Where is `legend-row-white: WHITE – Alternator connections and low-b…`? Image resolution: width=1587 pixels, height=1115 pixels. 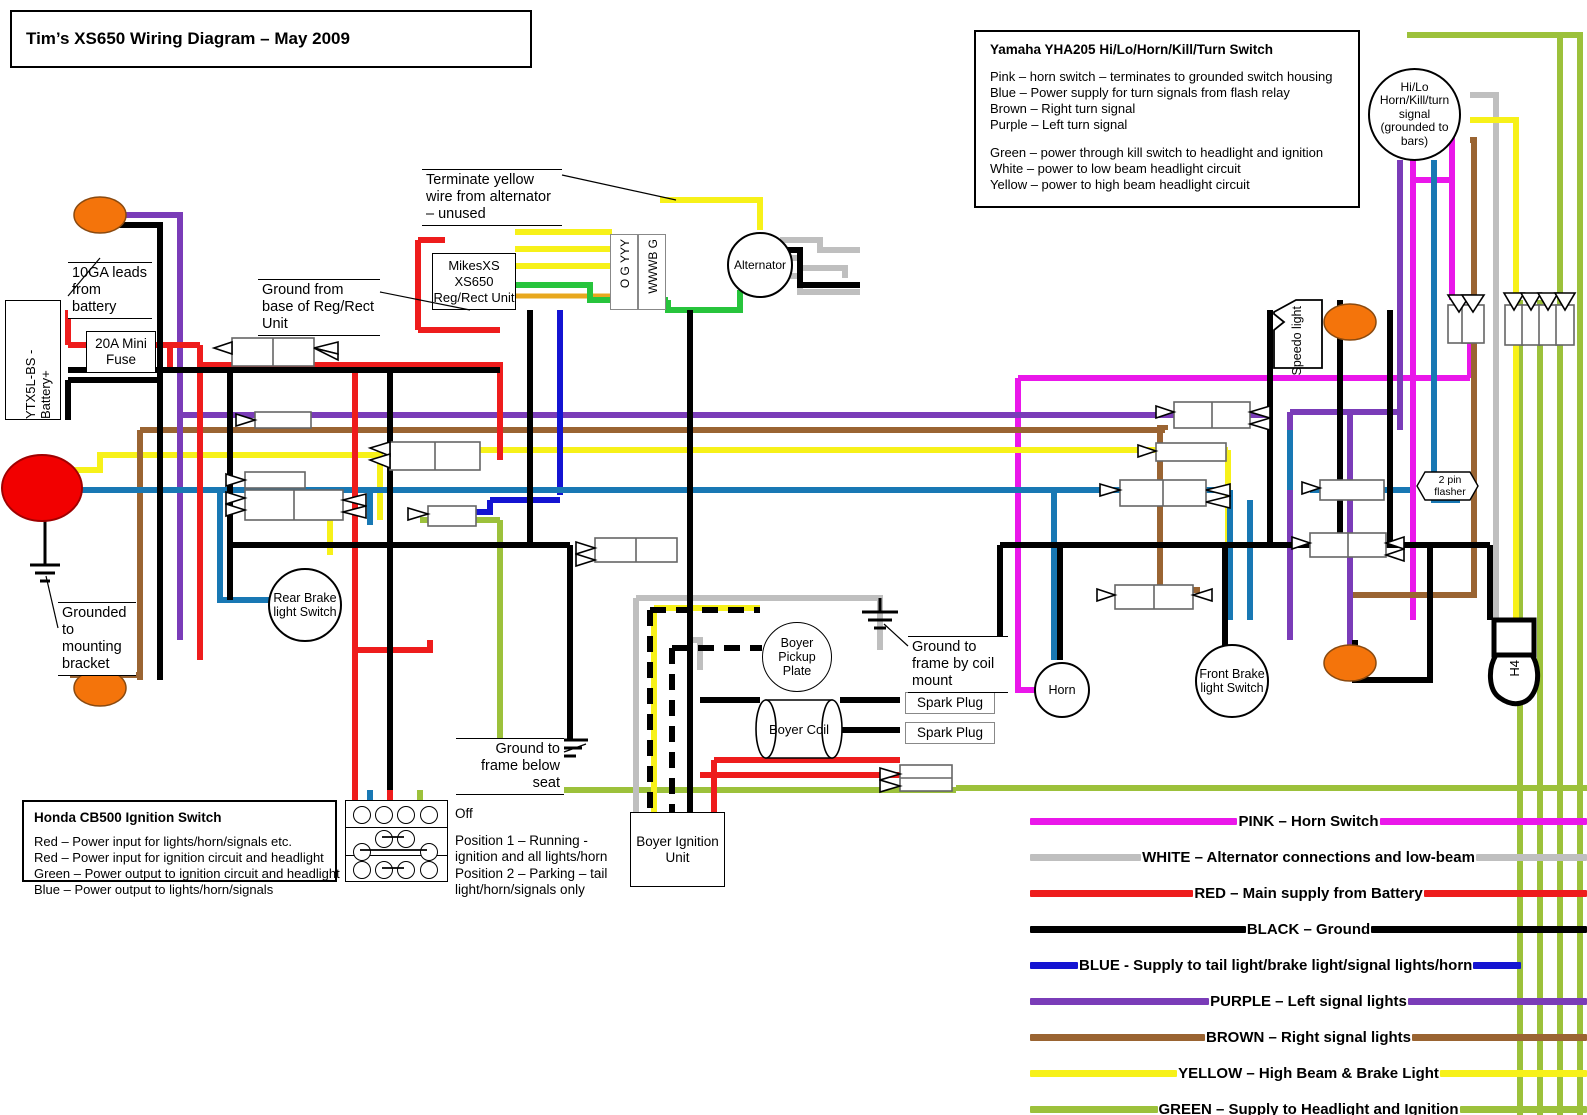 legend-row-white: WHITE – Alternator connections and low-b… is located at coordinates (1308, 857).